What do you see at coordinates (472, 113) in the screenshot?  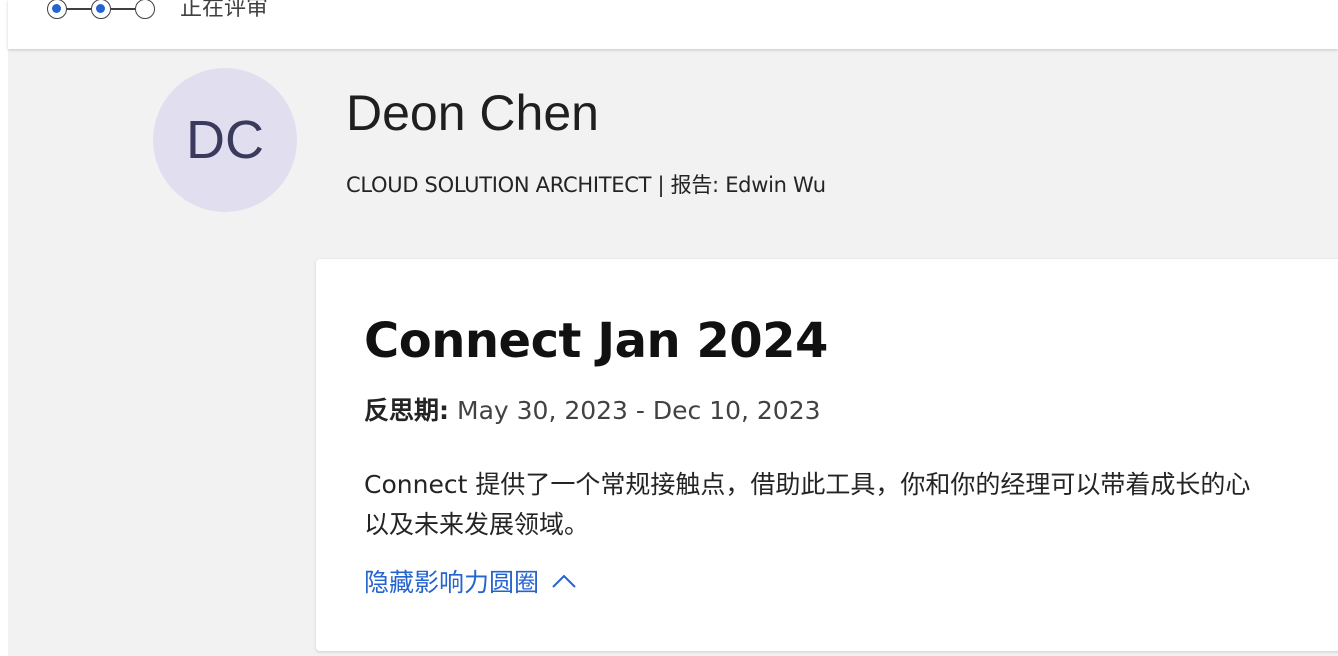 I see `person-name: Deon Chen` at bounding box center [472, 113].